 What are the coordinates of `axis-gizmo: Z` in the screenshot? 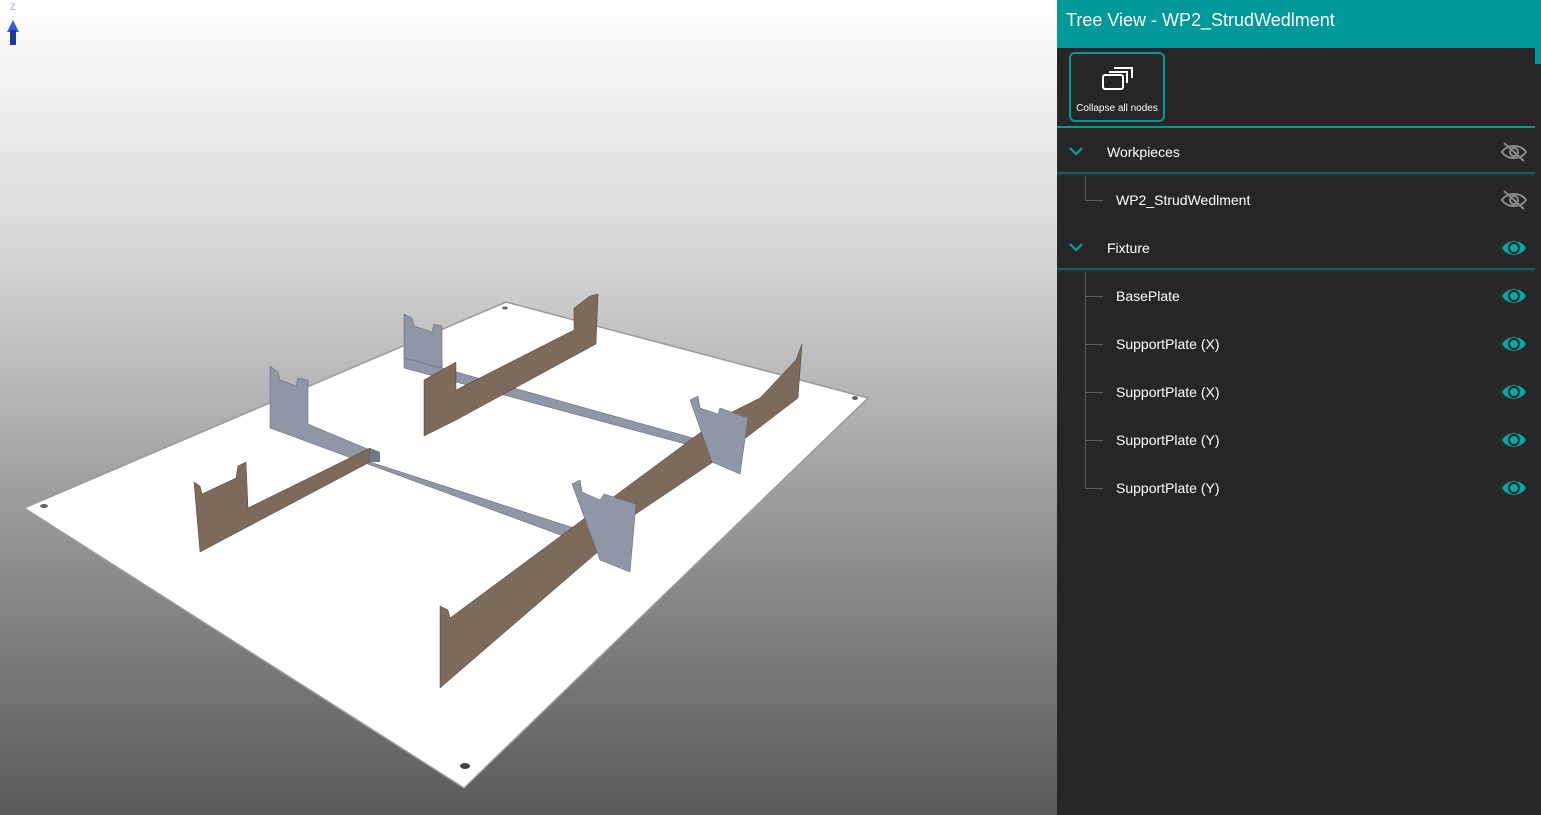 It's located at (13, 22).